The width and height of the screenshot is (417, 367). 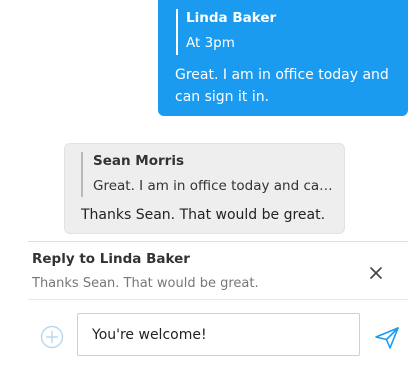 What do you see at coordinates (145, 283) in the screenshot?
I see `reply-preview-text: Thanks Sean. That would be great.` at bounding box center [145, 283].